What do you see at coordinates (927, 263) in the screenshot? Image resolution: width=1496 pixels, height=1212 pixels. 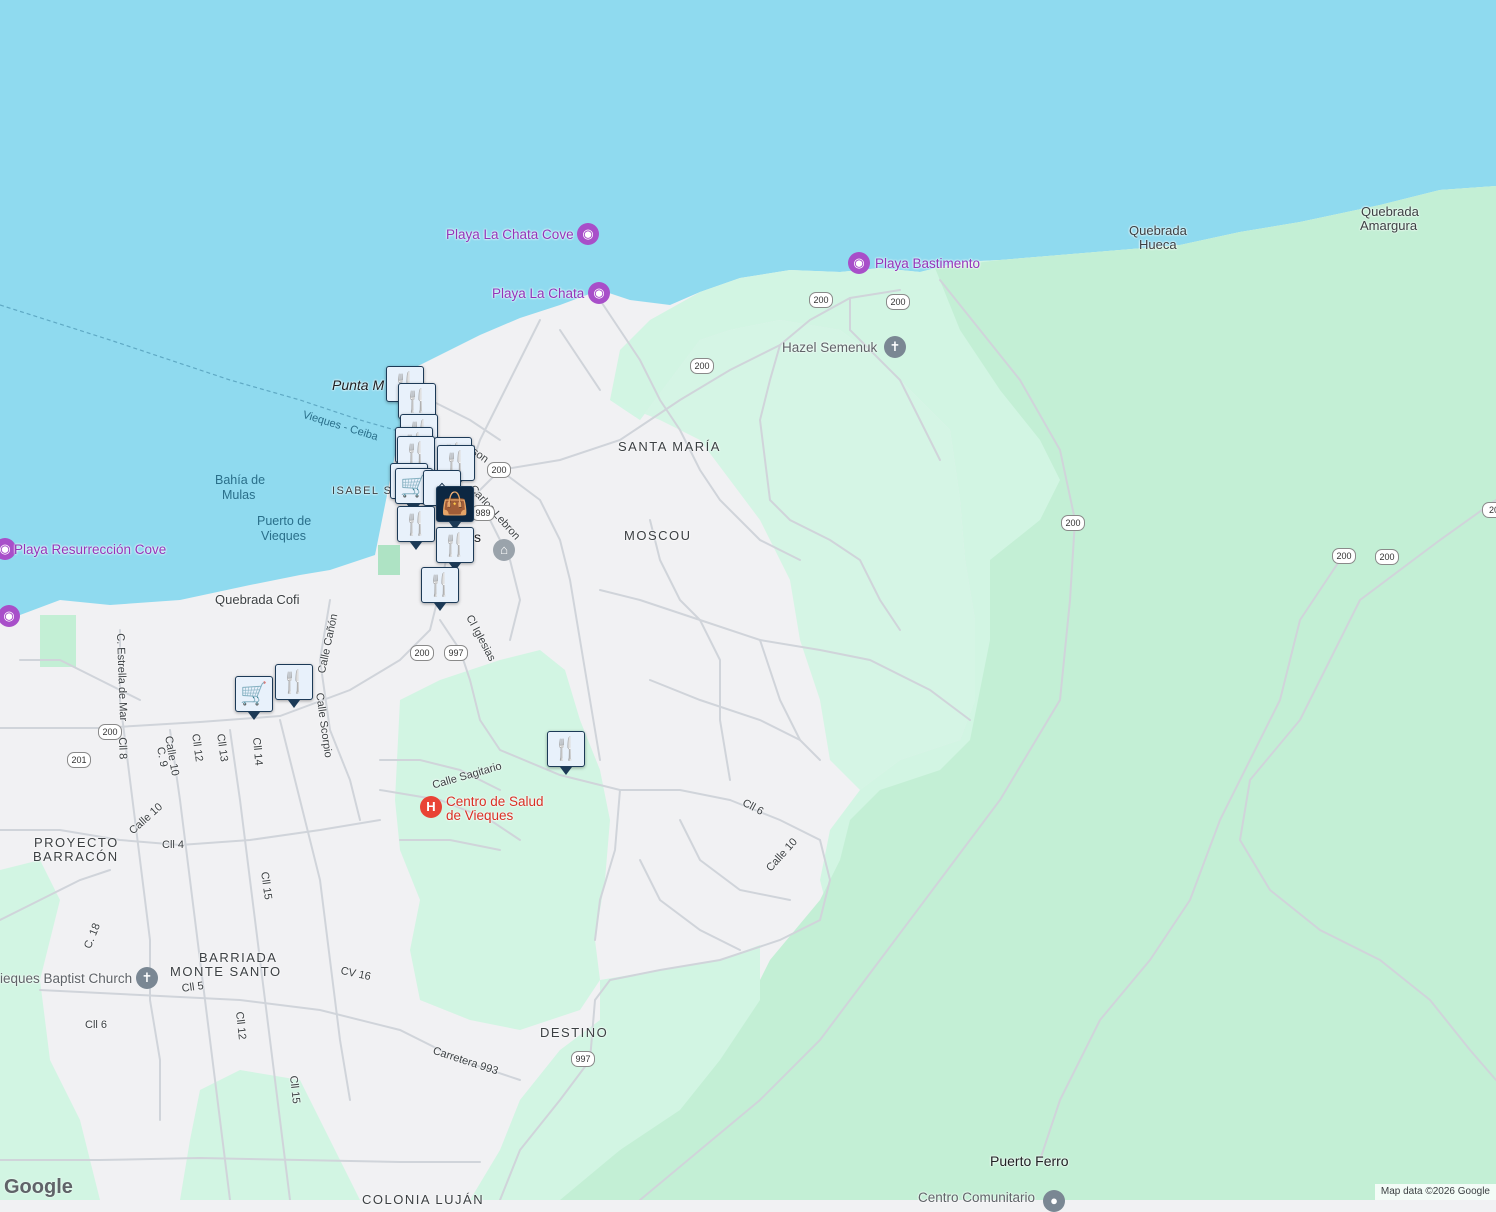 I see `poi-playa-bastimento: Playa Bastimento` at bounding box center [927, 263].